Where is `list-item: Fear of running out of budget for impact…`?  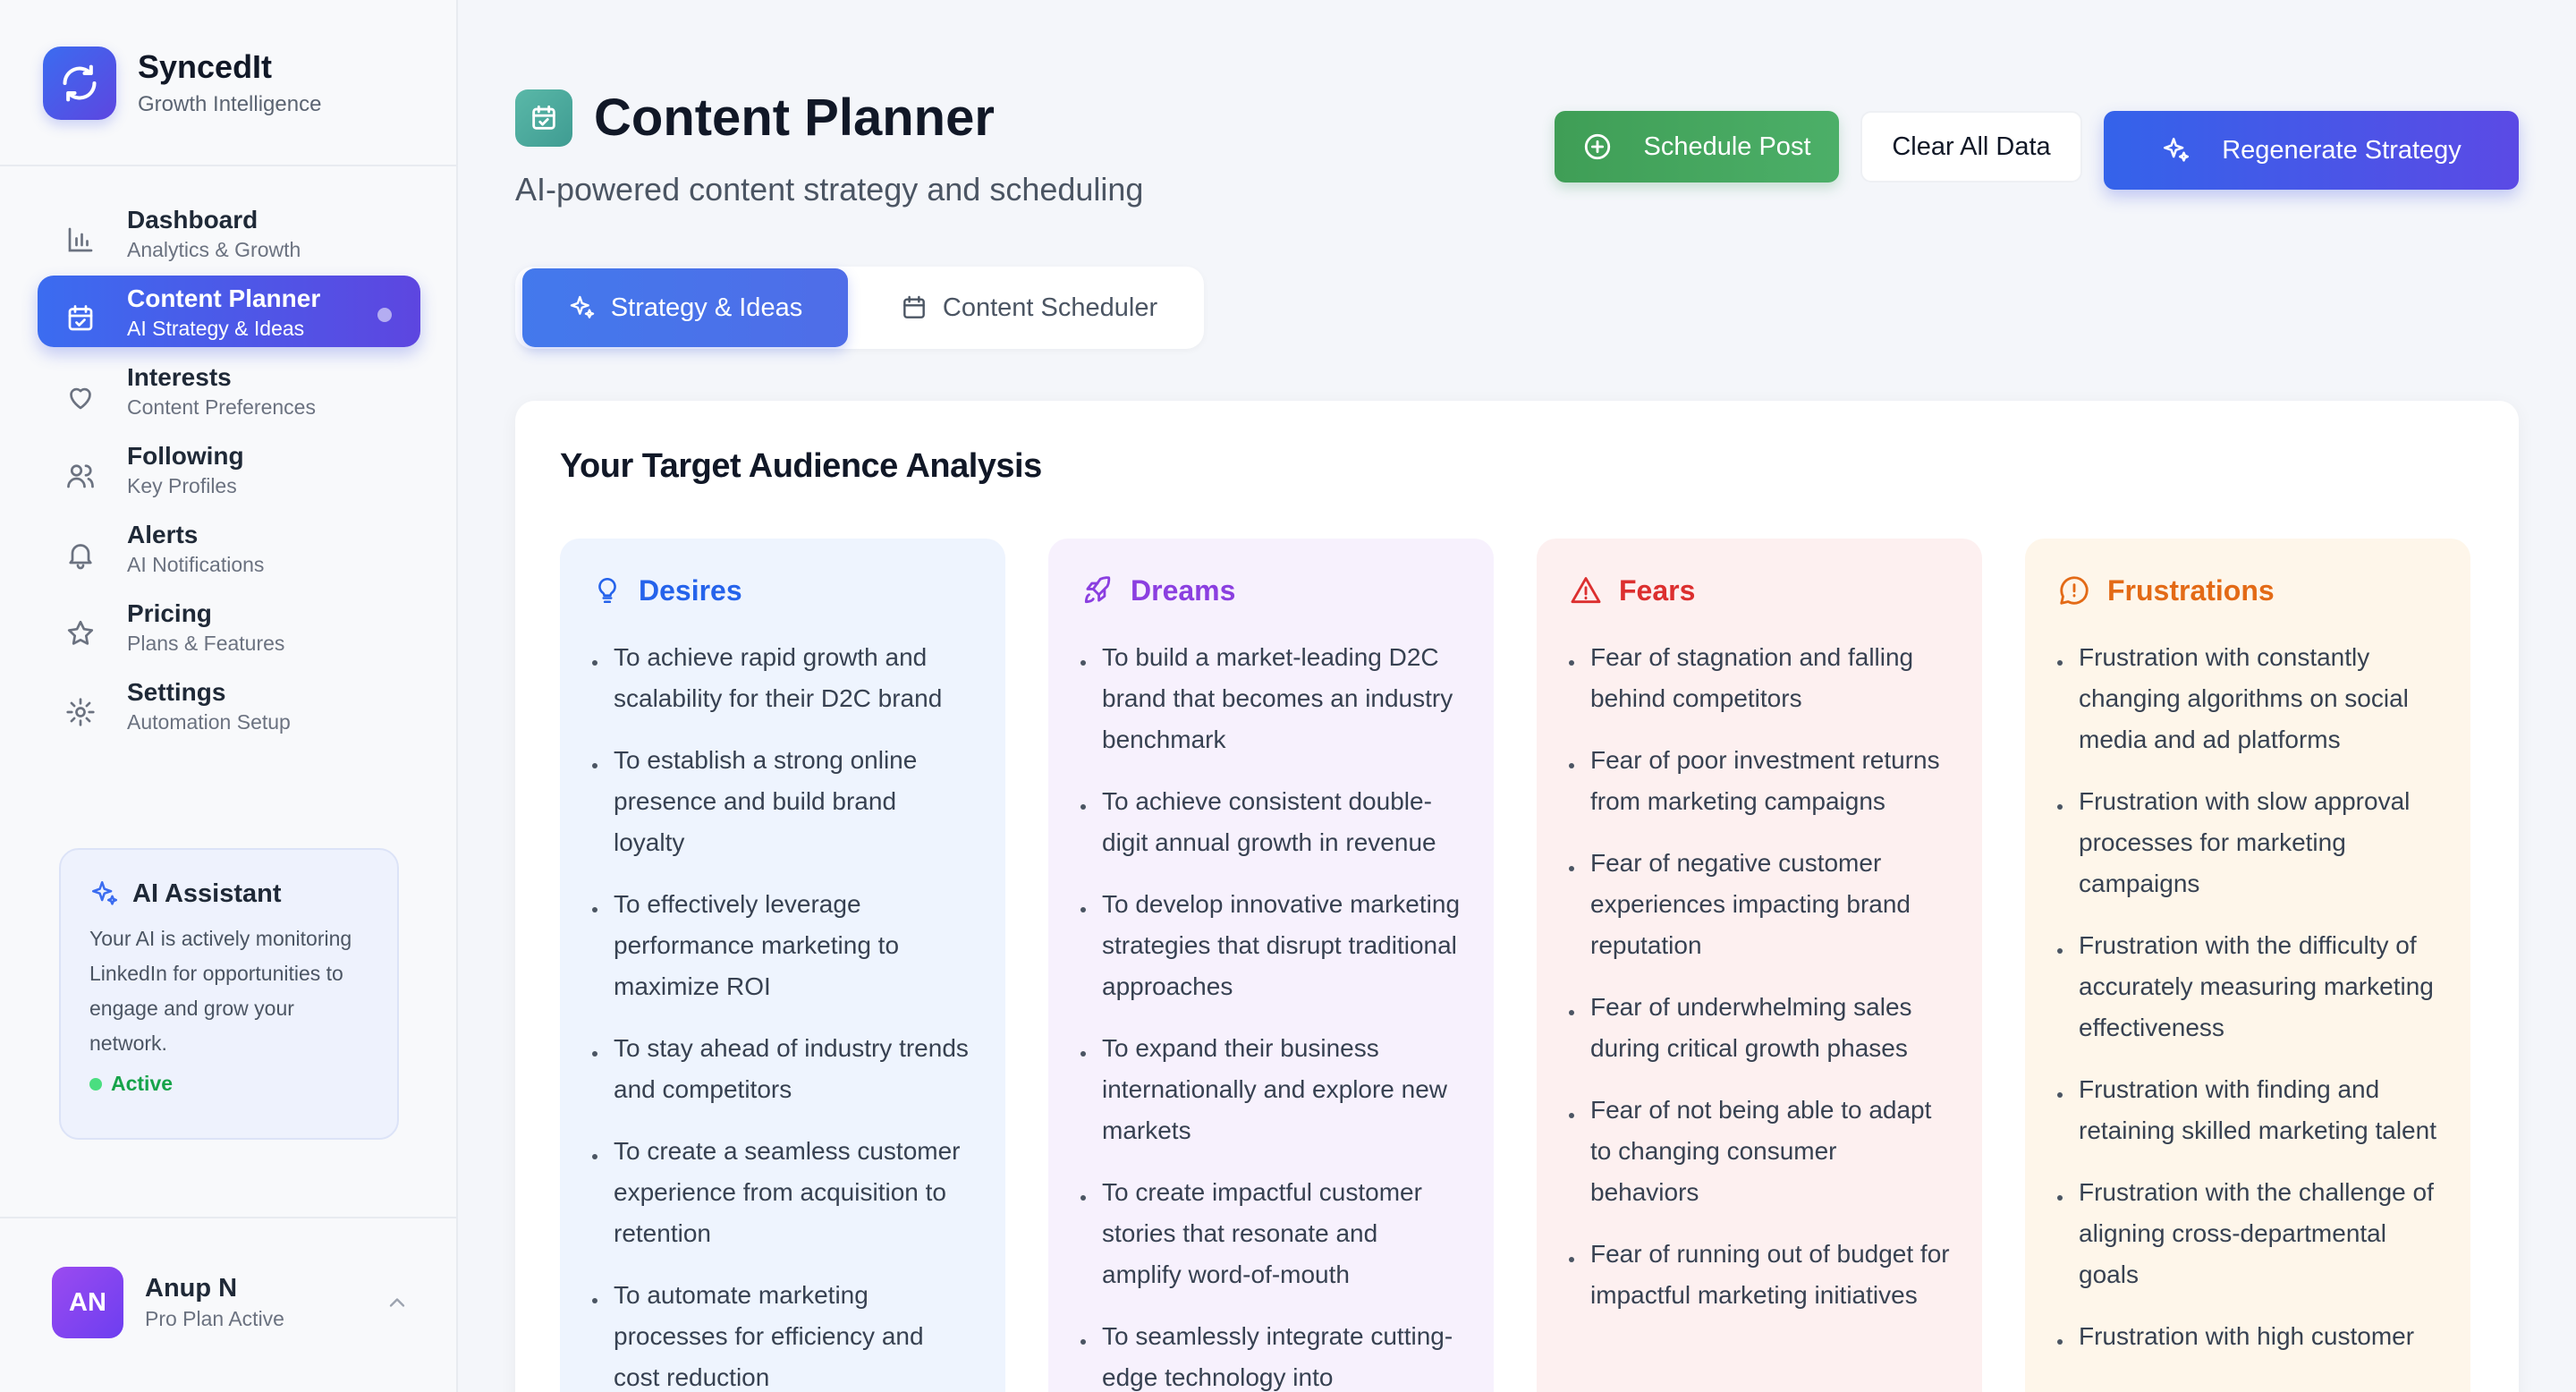 list-item: Fear of running out of budget for impact… is located at coordinates (1759, 1275).